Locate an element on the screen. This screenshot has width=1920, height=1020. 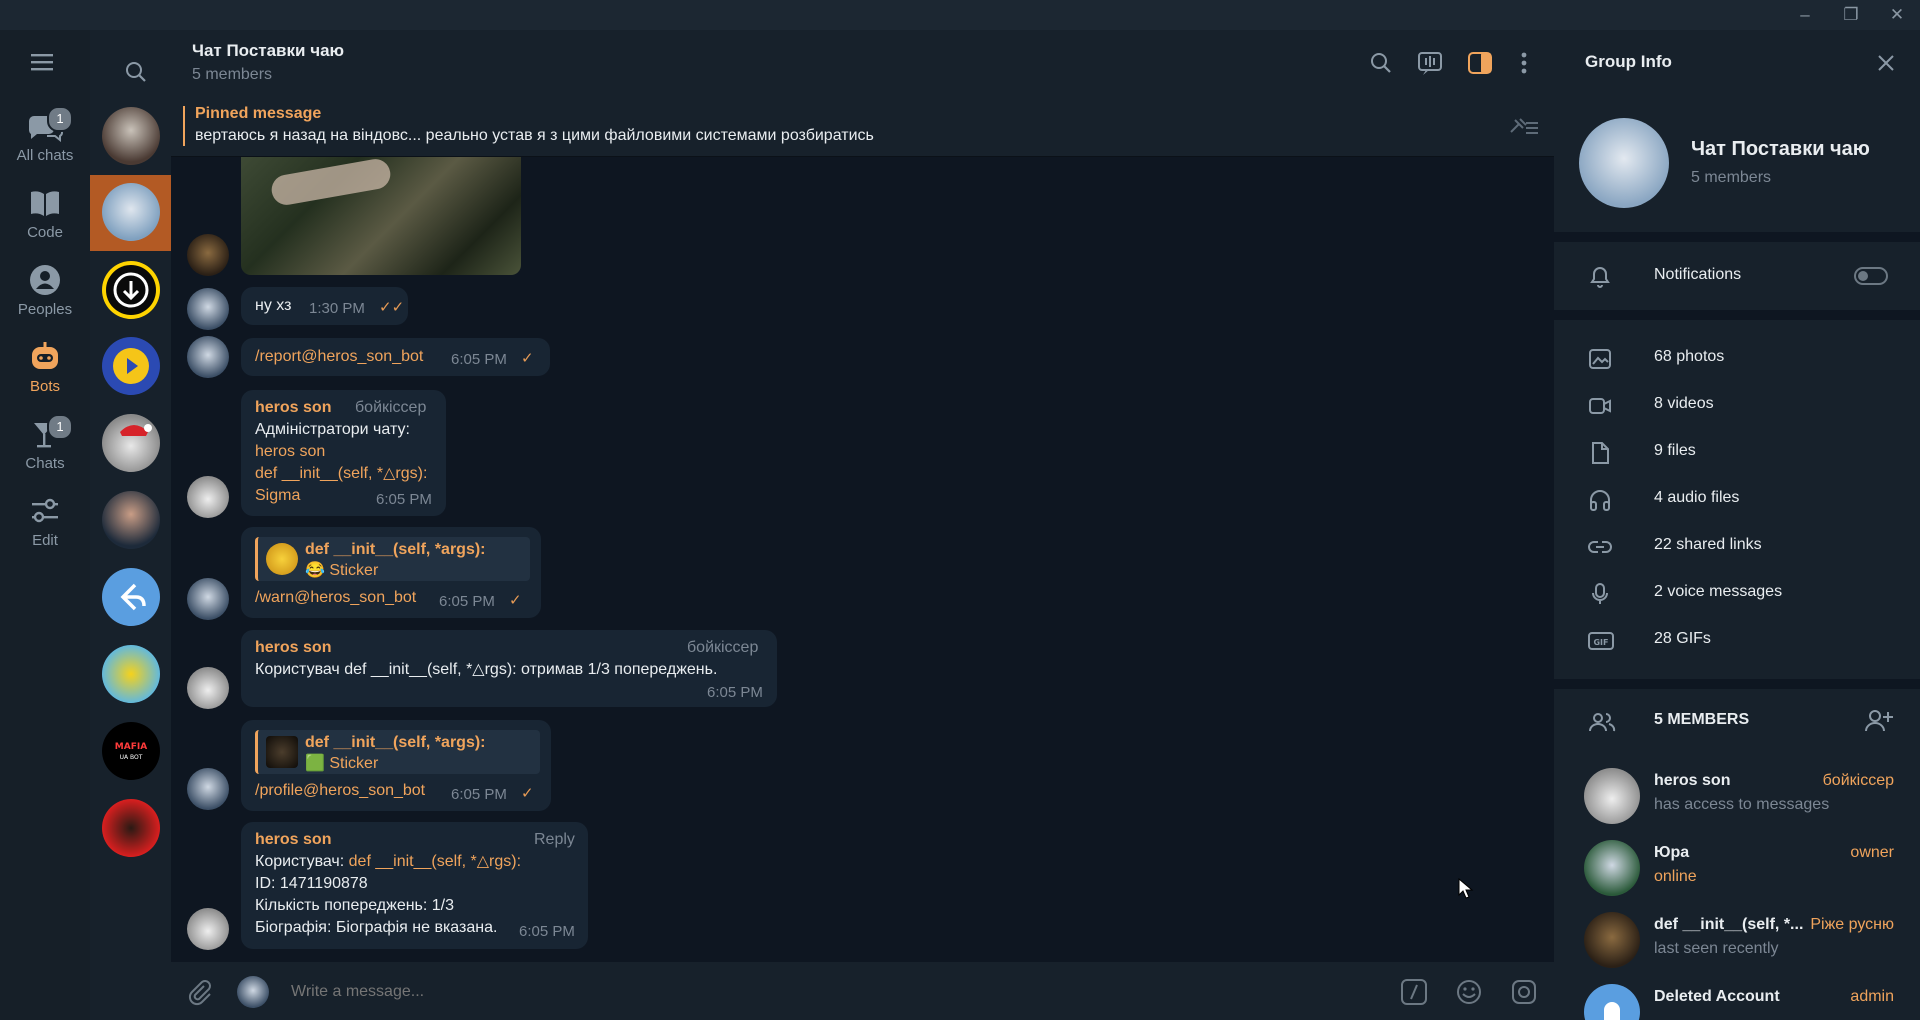
notifications-toggle is located at coordinates (1871, 276).